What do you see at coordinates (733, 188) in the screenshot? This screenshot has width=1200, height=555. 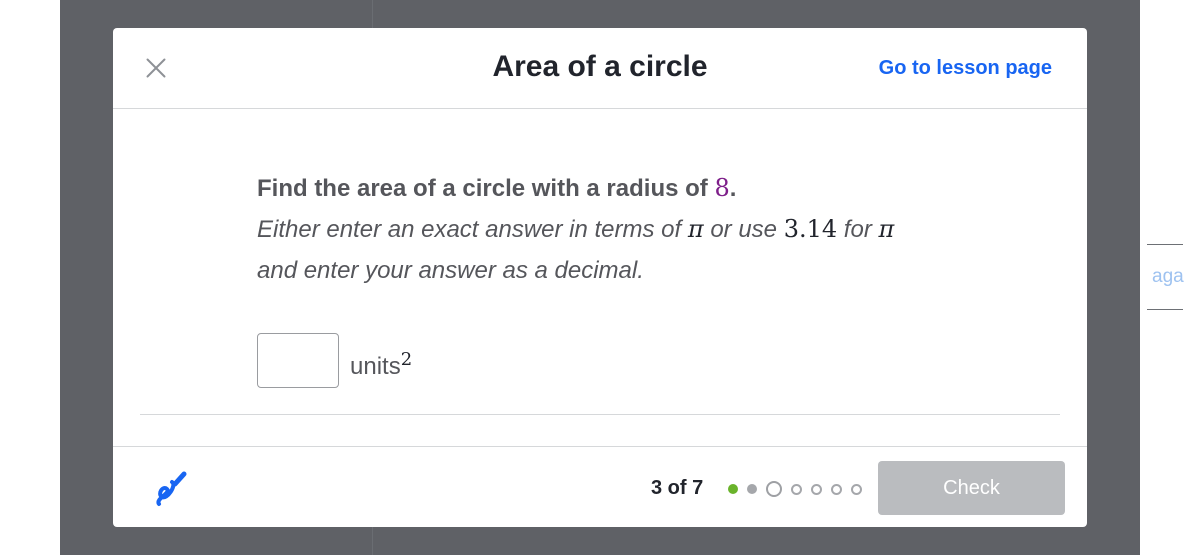 I see `prompt-period: .` at bounding box center [733, 188].